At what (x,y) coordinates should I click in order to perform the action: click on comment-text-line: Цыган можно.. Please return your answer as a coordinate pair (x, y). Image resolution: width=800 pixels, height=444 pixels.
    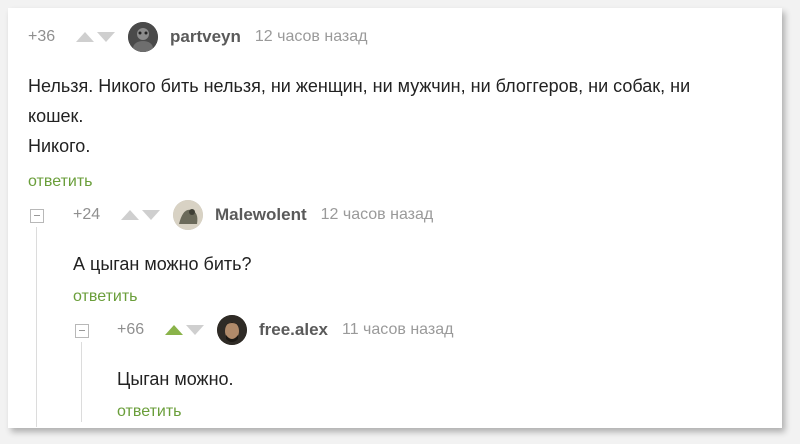
    Looking at the image, I should click on (175, 379).